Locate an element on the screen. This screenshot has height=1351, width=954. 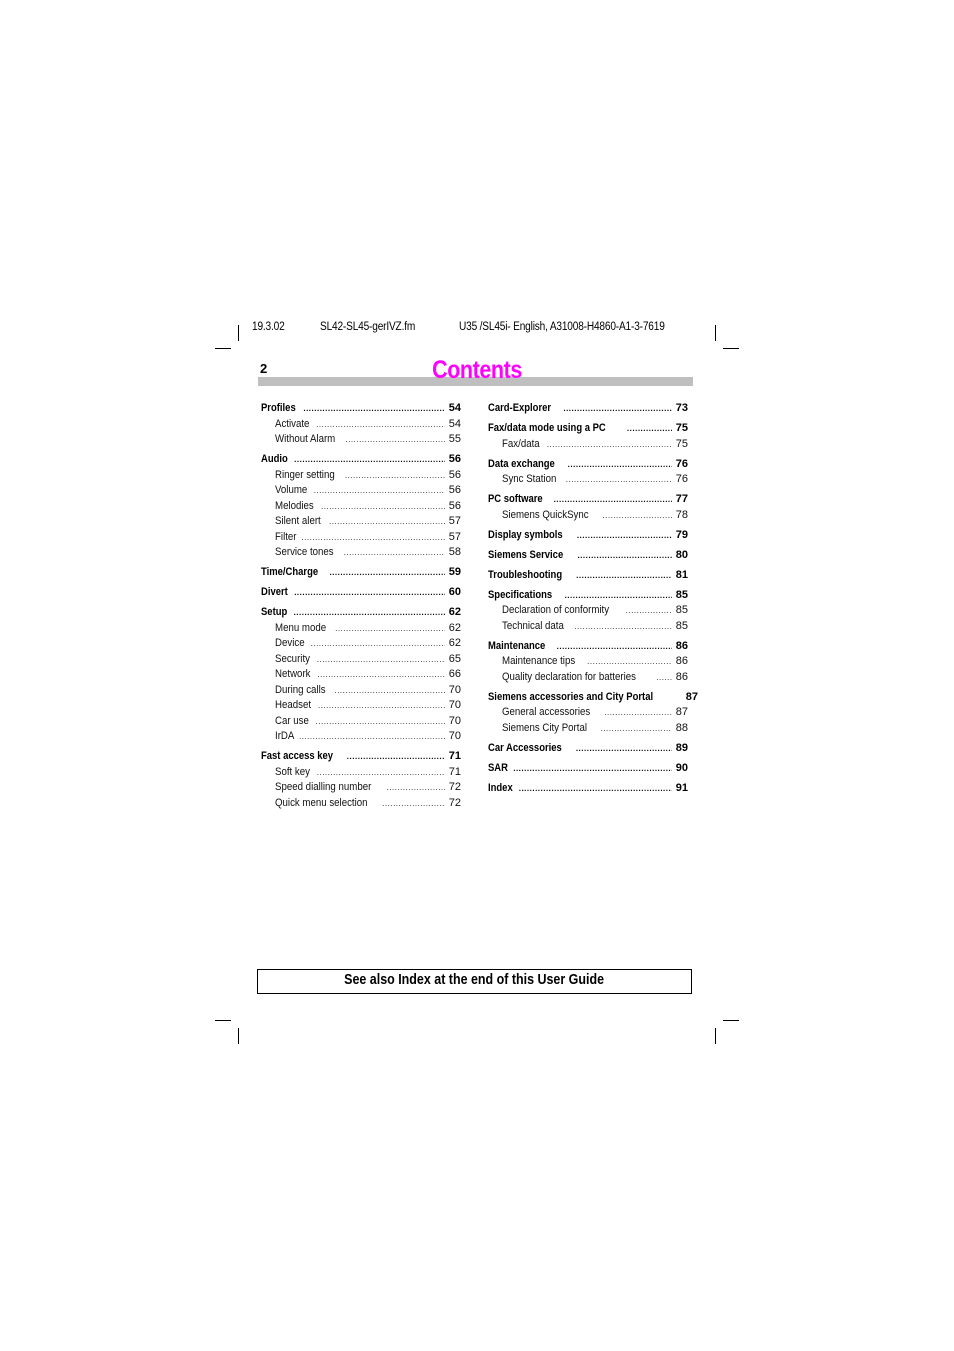
toc-entry-label: Device is located at coordinates (290, 643).